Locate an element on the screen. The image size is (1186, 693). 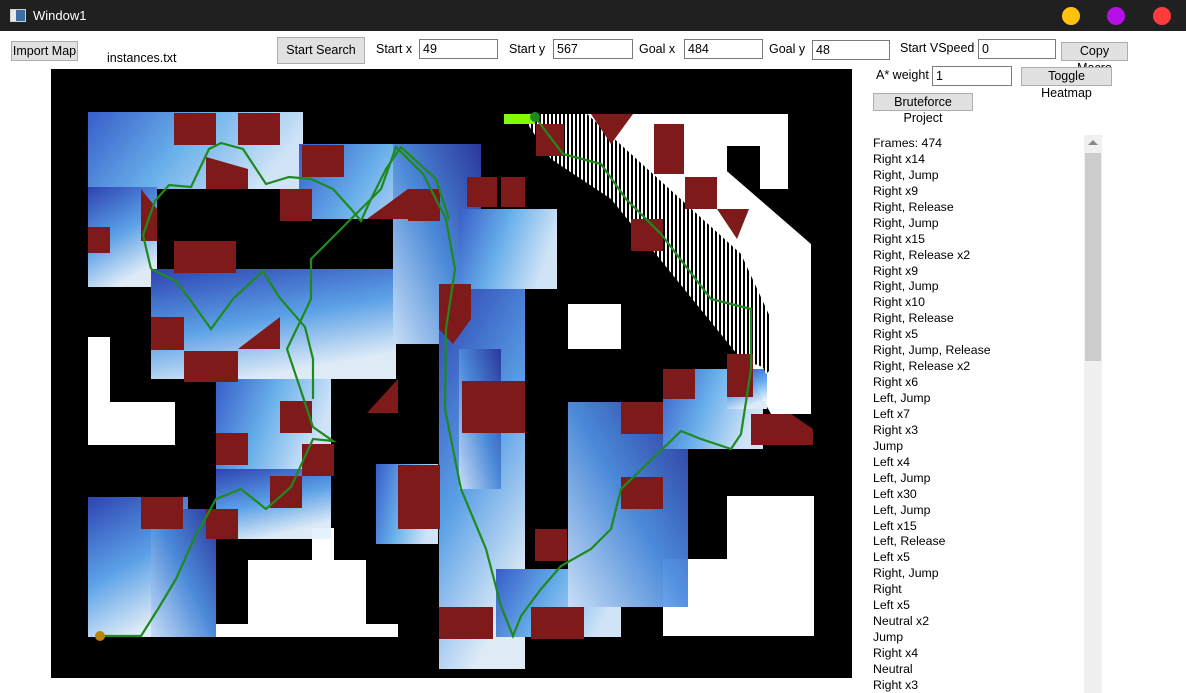
start-marker is located at coordinates (100, 636).